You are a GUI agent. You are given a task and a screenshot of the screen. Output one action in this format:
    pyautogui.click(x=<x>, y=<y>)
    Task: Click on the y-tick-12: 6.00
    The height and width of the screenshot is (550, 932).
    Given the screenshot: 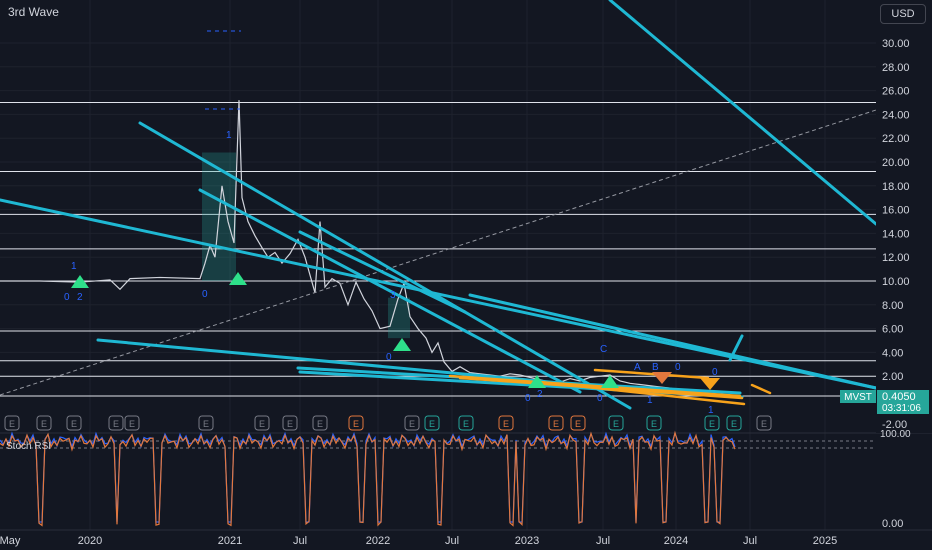 What is the action you would take?
    pyautogui.click(x=892, y=330)
    